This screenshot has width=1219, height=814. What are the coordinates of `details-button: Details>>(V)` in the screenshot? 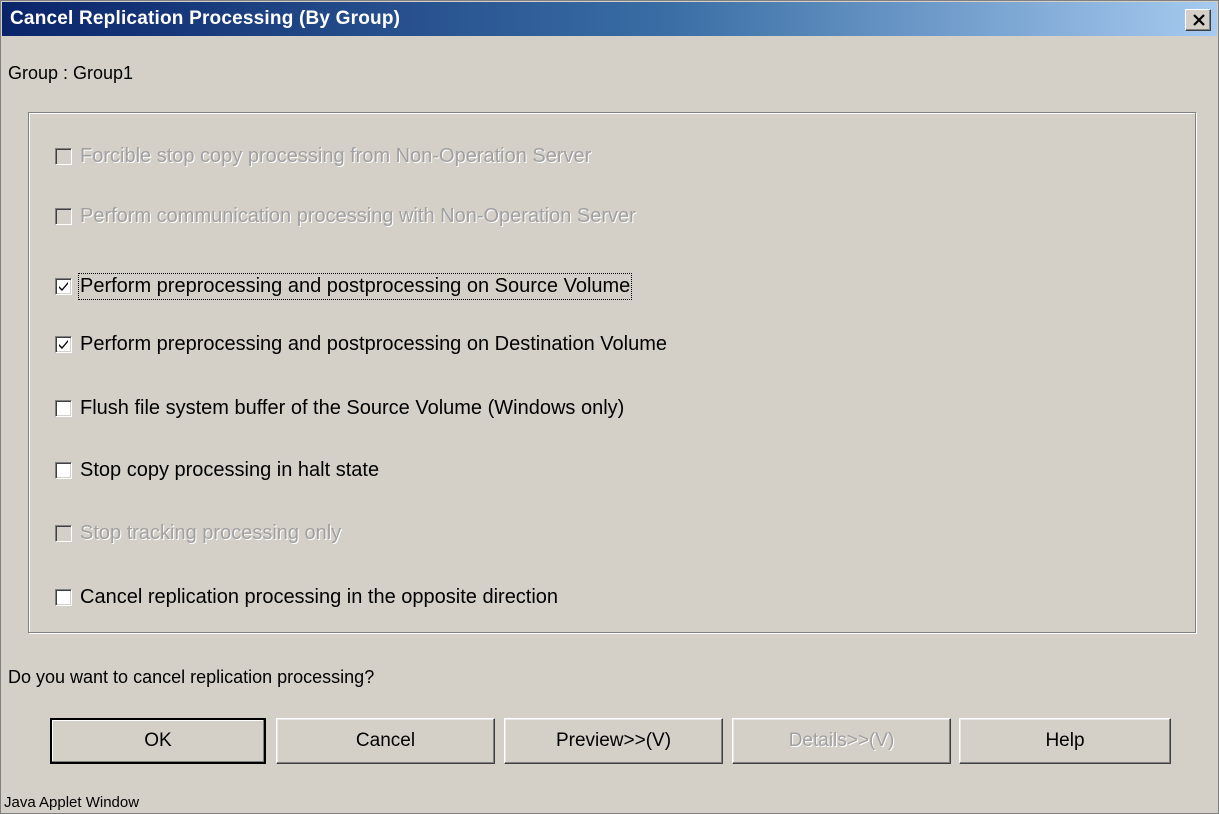 It's located at (841, 741).